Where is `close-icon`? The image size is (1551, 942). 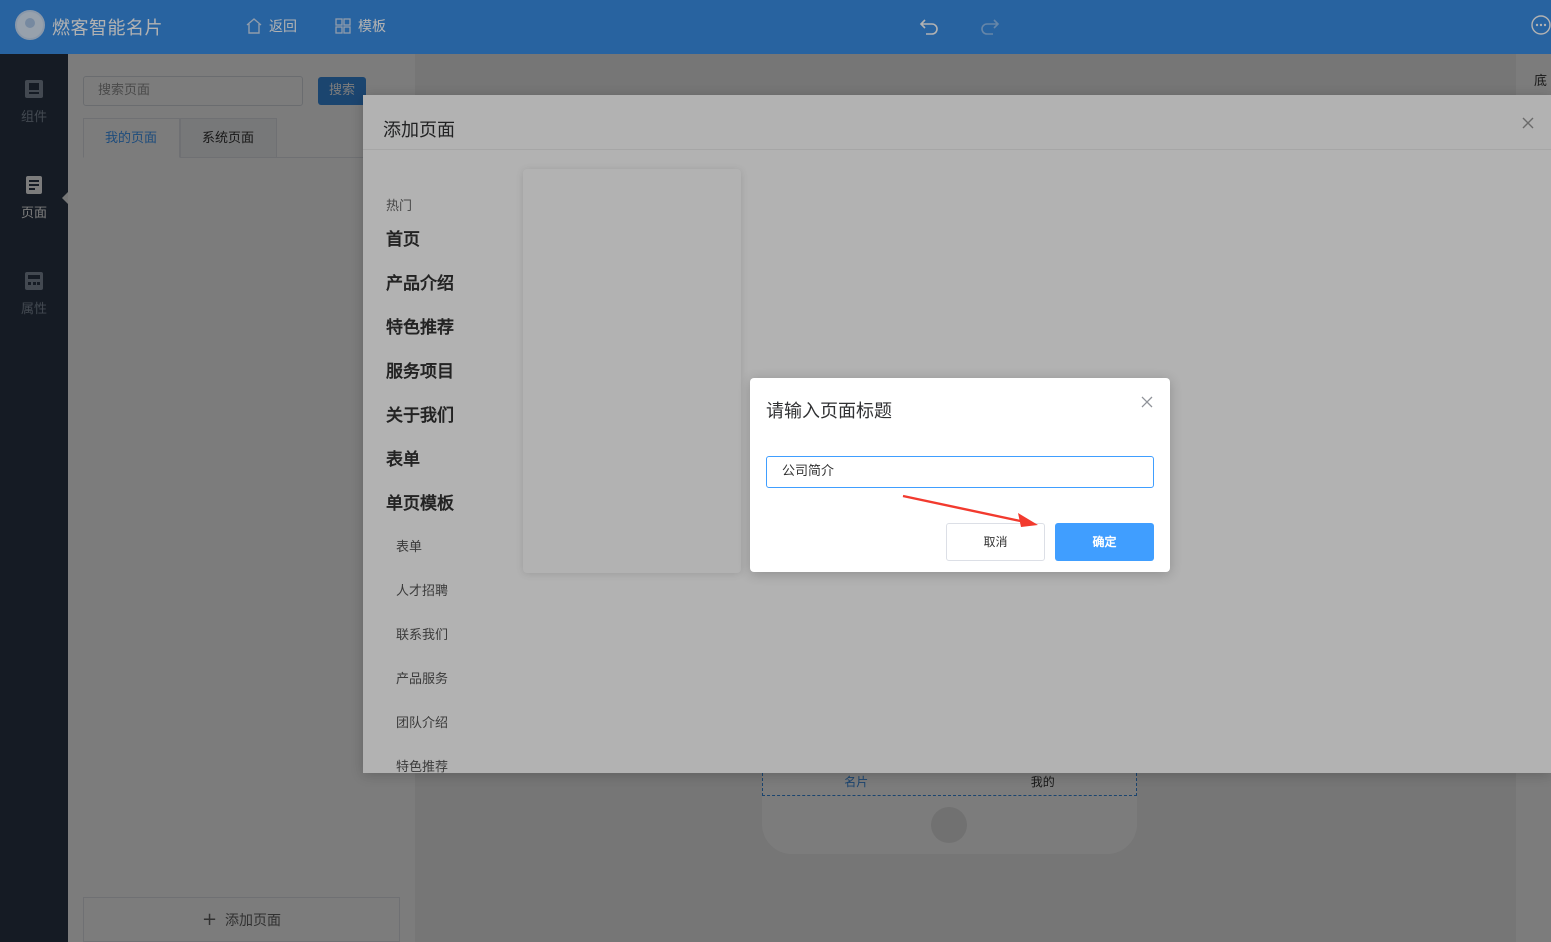 close-icon is located at coordinates (1147, 402).